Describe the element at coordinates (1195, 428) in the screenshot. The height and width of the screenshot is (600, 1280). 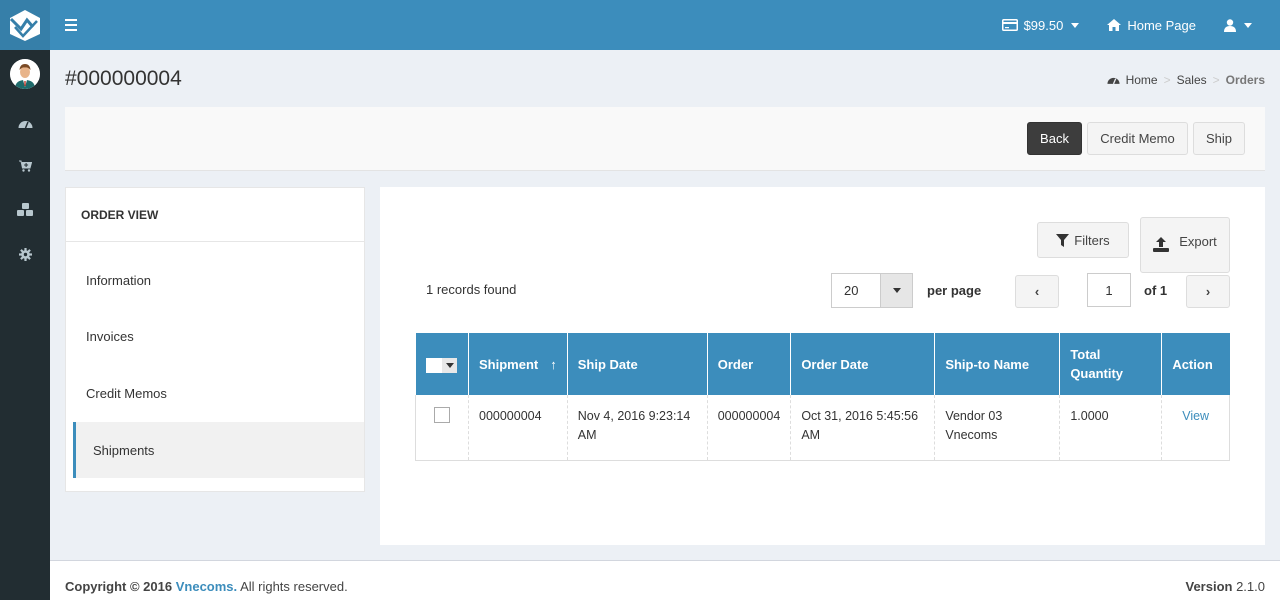
I see `cell-action: View` at that location.